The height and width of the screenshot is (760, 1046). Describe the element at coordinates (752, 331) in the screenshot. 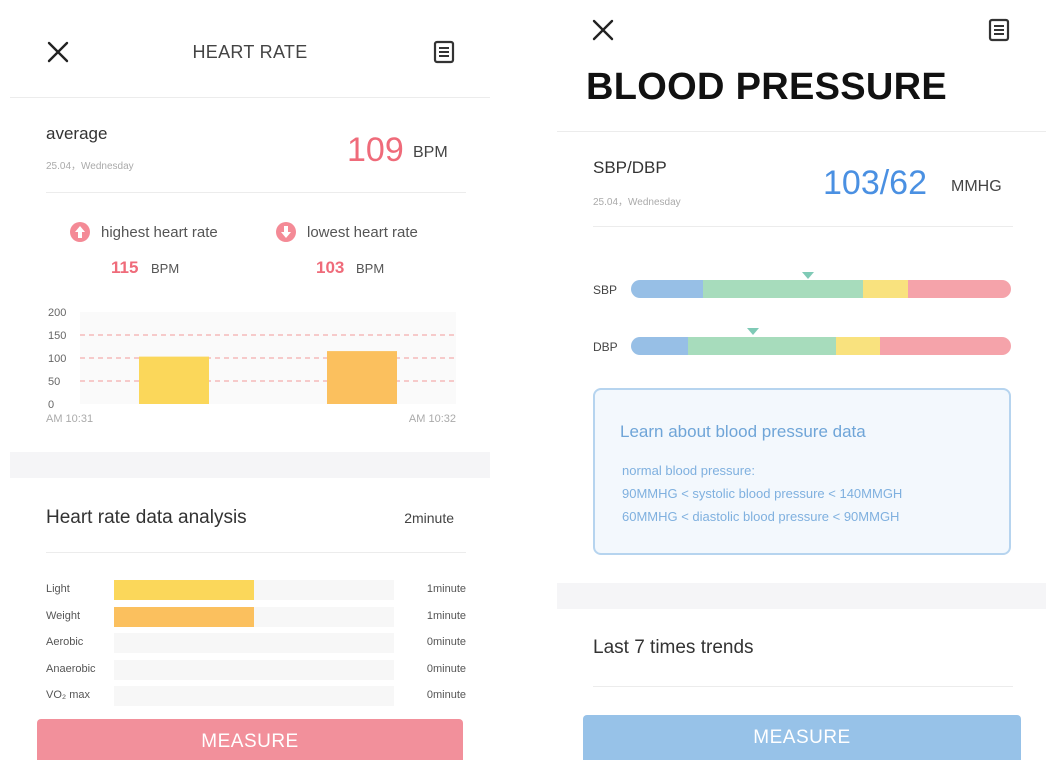

I see `dbp-marker` at that location.